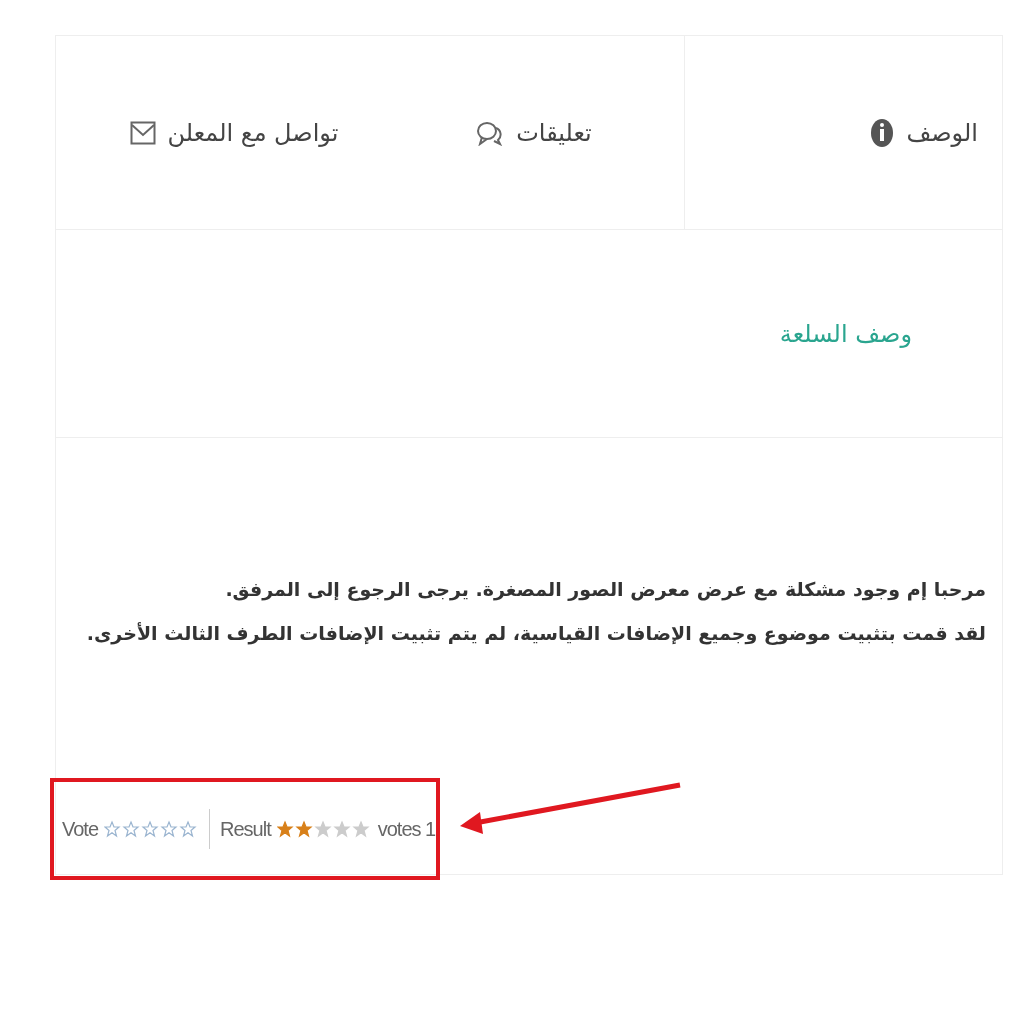 This screenshot has width=1024, height=1024. What do you see at coordinates (535, 633) in the screenshot?
I see `description-text: لقد قمت بتثبيت موضوع وجميع الإضافات القياسية، لم يتم تثبيت الإضافات الطرف الثالث الأخرى.` at bounding box center [535, 633].